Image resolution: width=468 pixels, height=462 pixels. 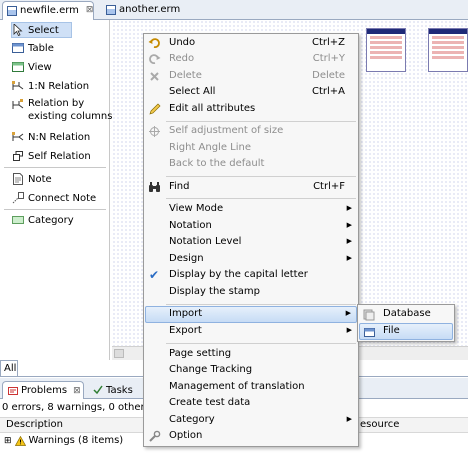 I want to click on menu-item-label: Display the stamp, so click(x=214, y=291).